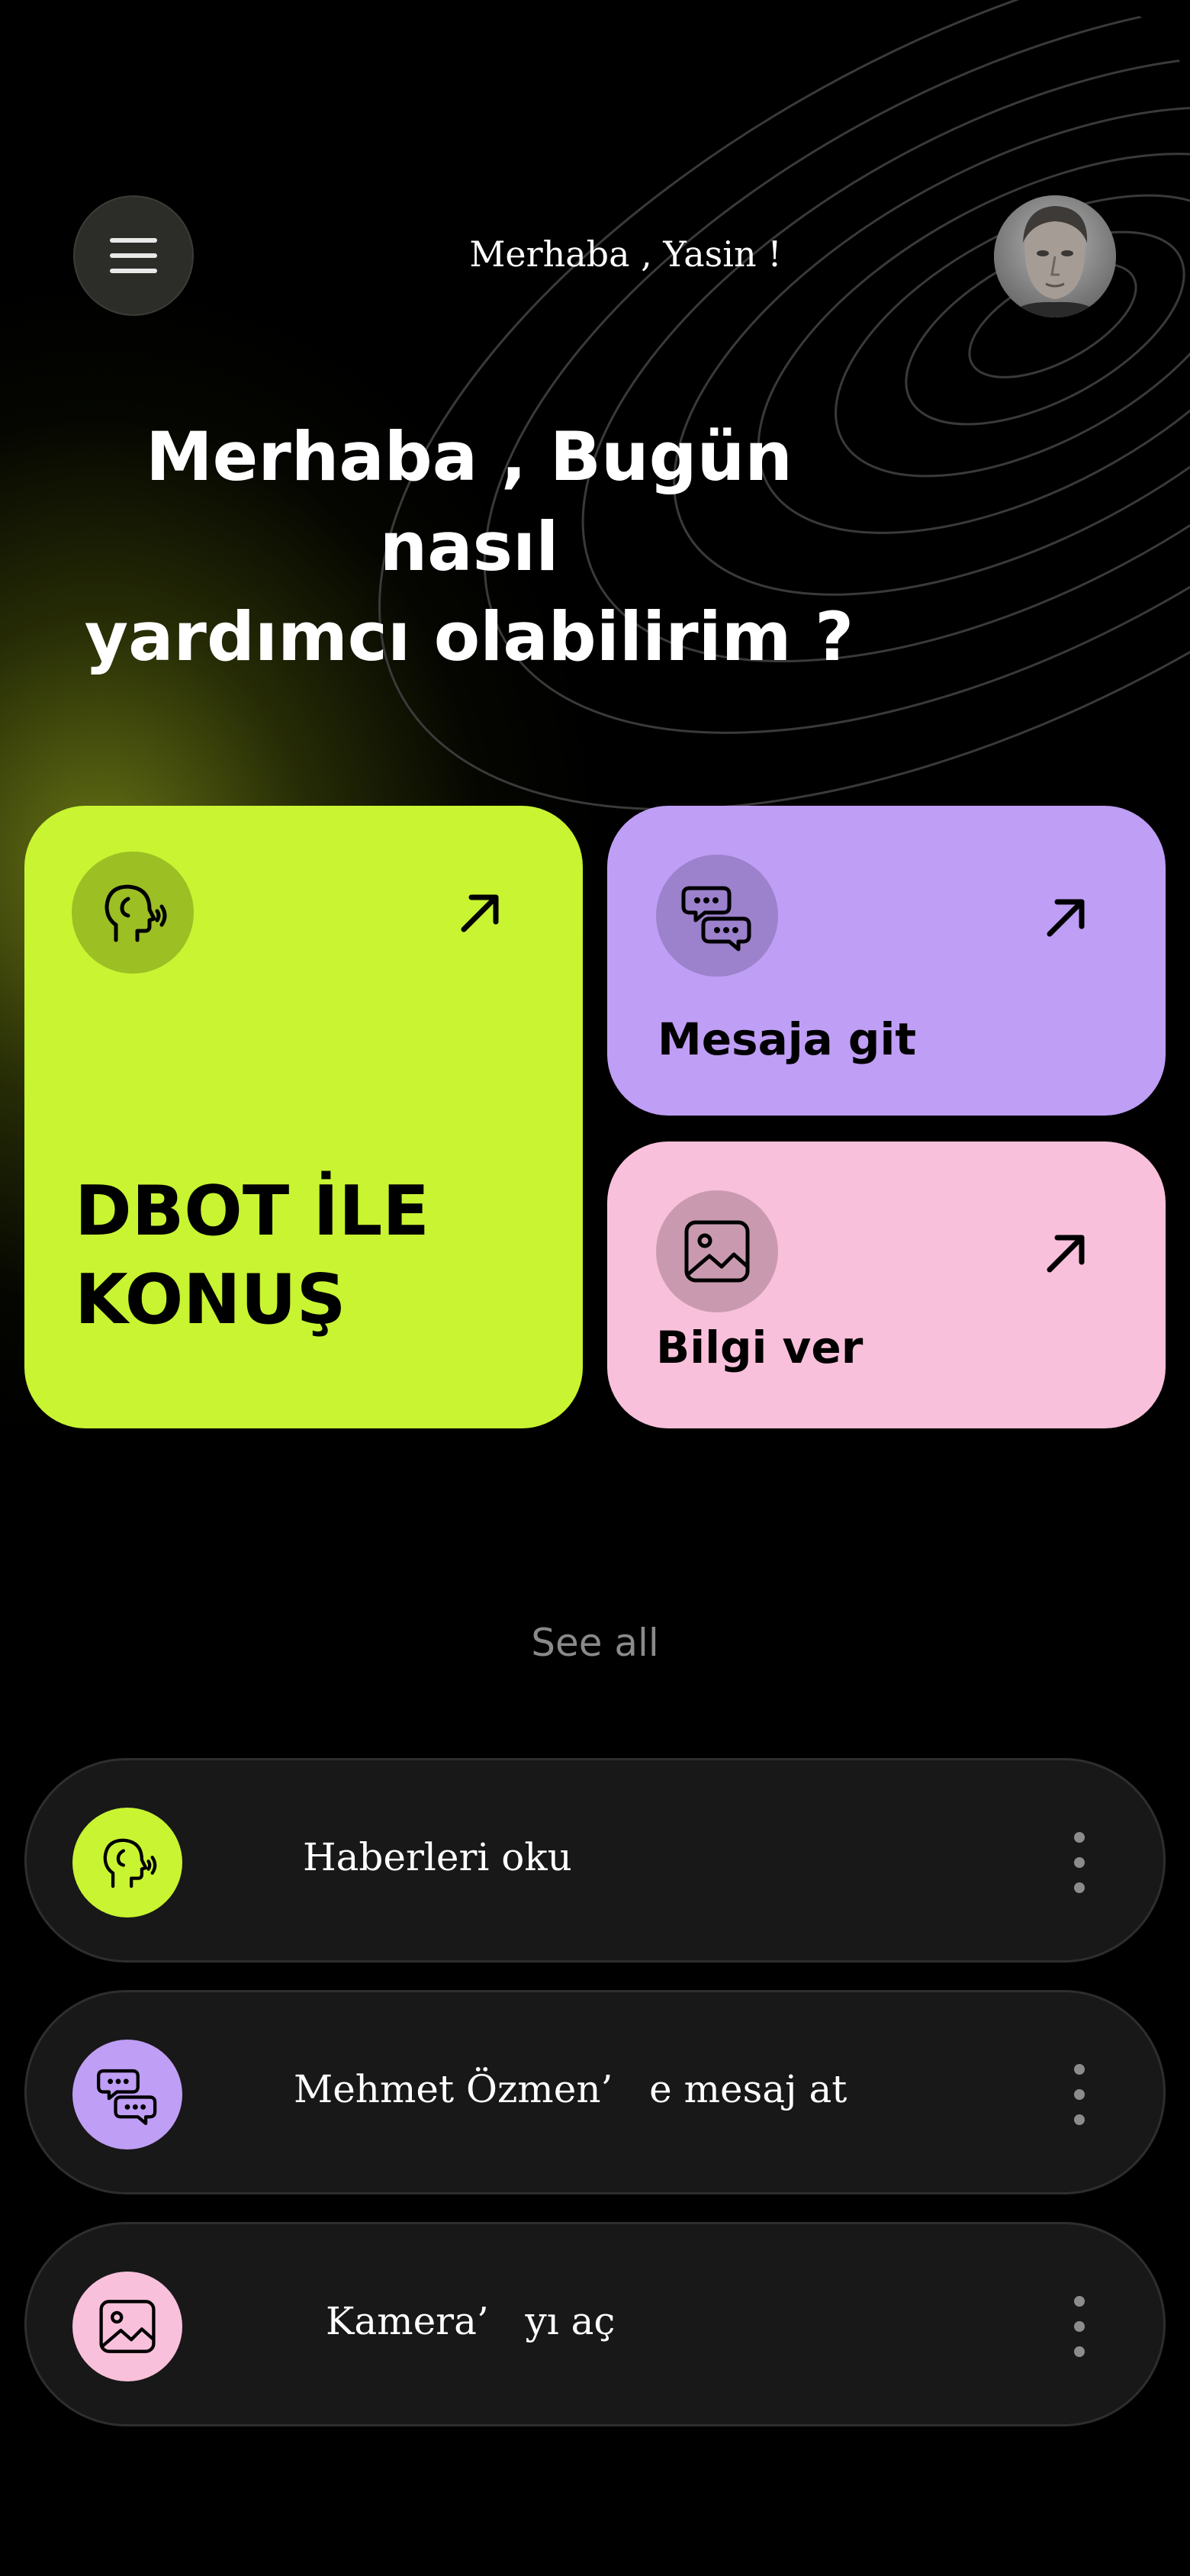 This screenshot has height=2576, width=1190. What do you see at coordinates (595, 1860) in the screenshot?
I see `list-item: Haberleri oku` at bounding box center [595, 1860].